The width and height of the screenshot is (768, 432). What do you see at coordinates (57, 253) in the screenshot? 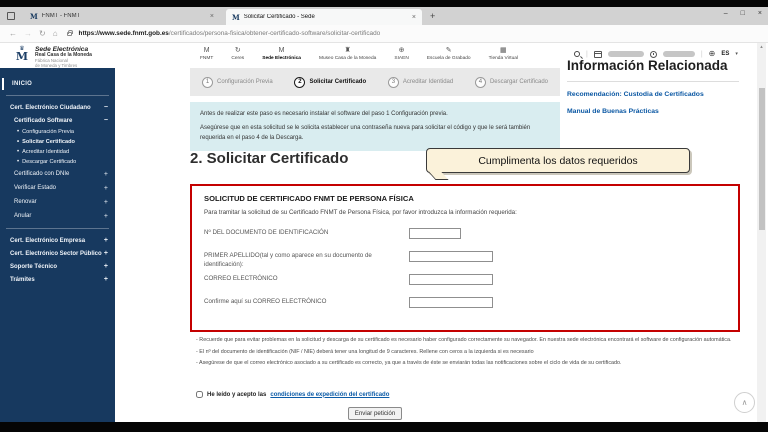
I see `sidebar-item-cert-sector-publico: Cert. Electrónico Sector Público +` at bounding box center [57, 253].